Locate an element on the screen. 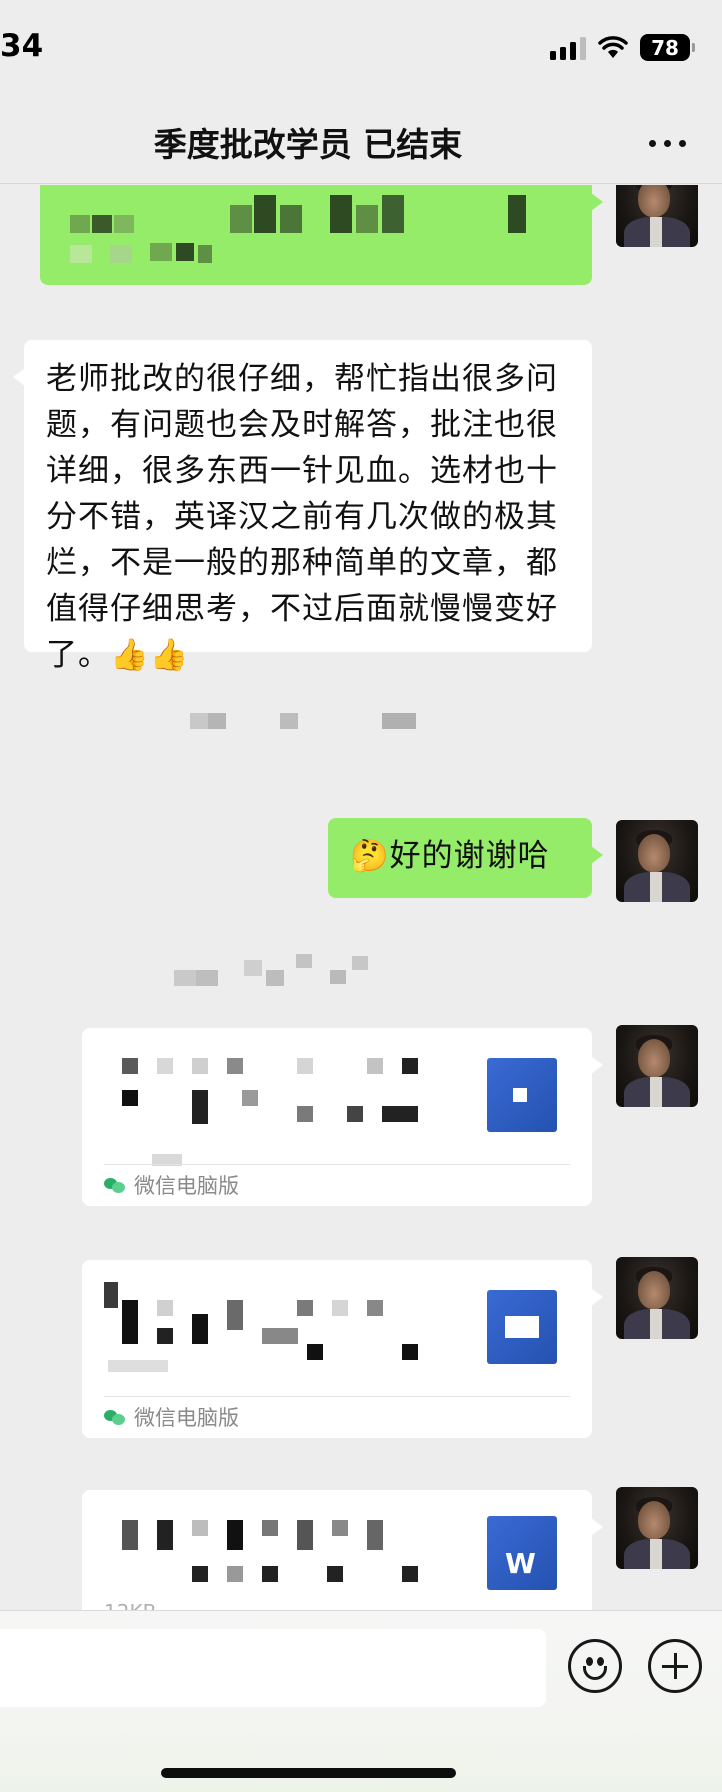 Image resolution: width=722 pixels, height=1792 pixels. smiley-icon is located at coordinates (595, 1666).